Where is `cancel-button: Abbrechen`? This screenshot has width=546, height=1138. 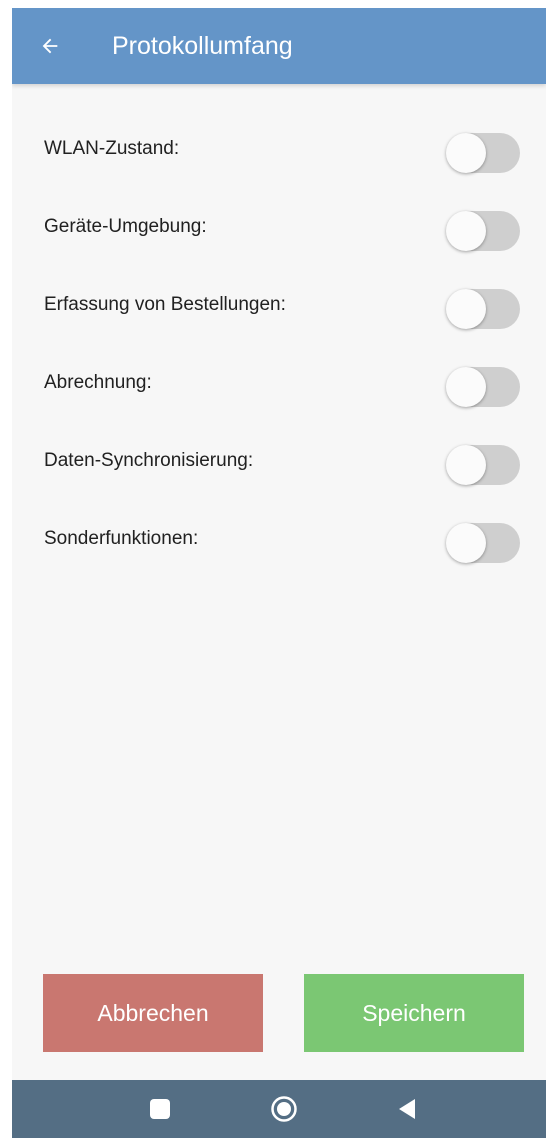 cancel-button: Abbrechen is located at coordinates (153, 1013).